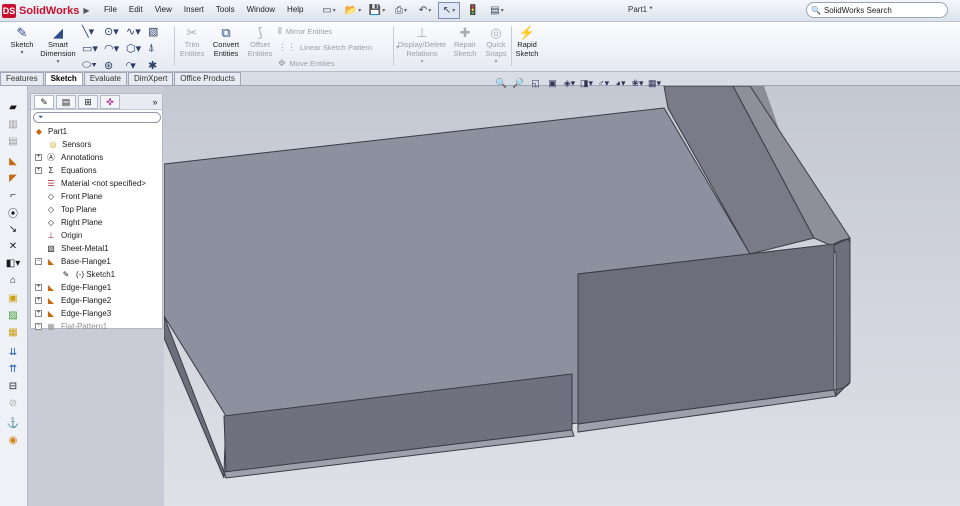  What do you see at coordinates (13, 423) in the screenshot?
I see `extruded-cut-icon: ⚓` at bounding box center [13, 423].